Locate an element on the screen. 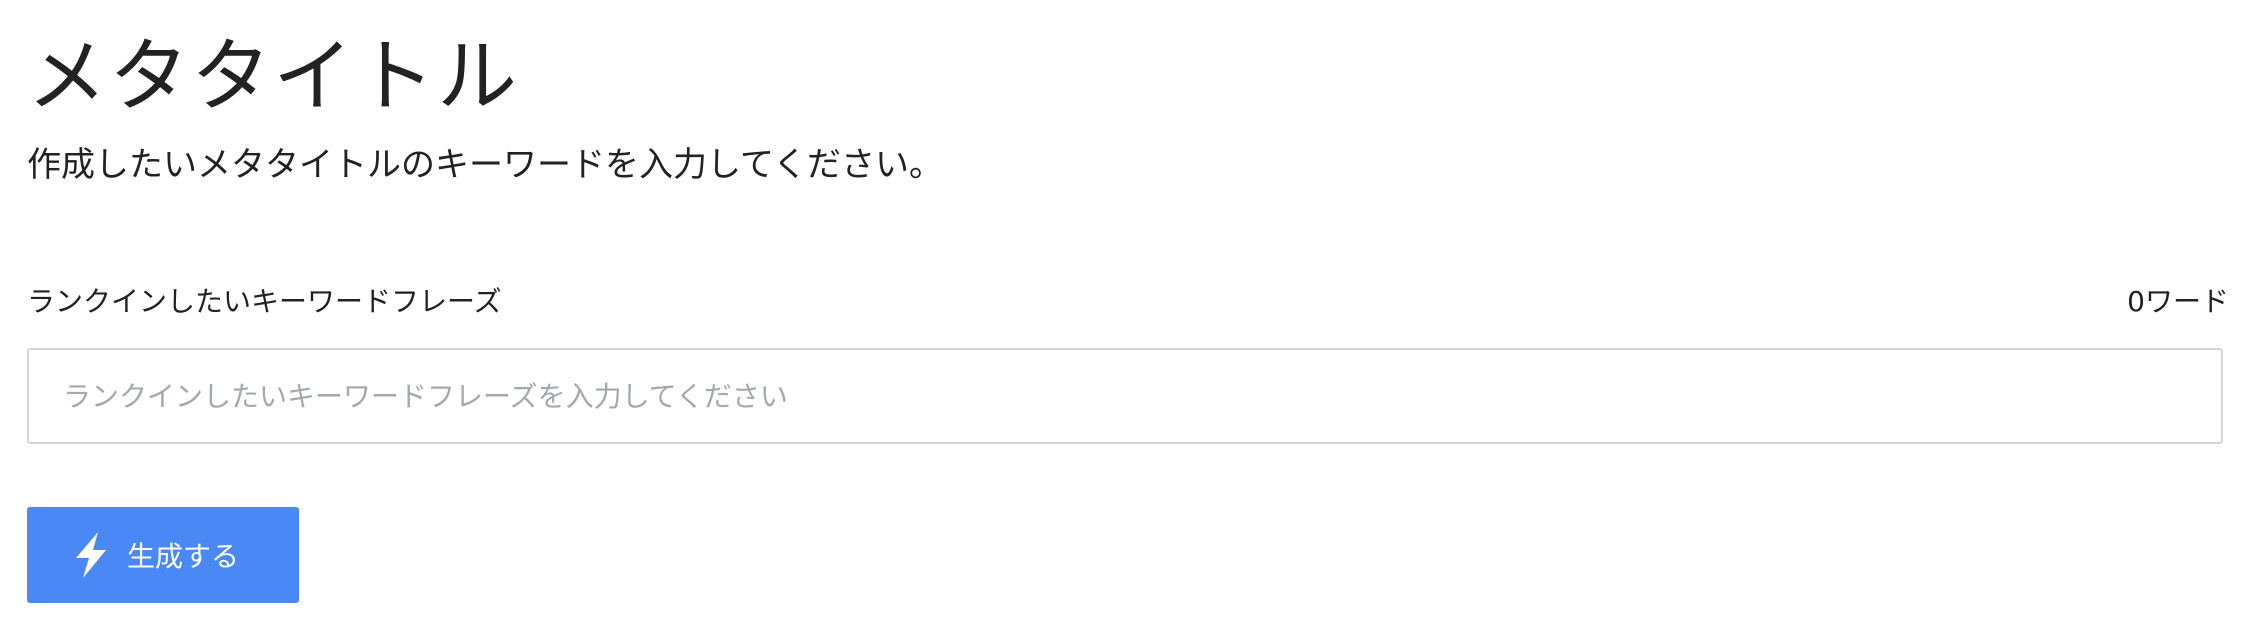  page-title: メタタイトル is located at coordinates (273, 76).